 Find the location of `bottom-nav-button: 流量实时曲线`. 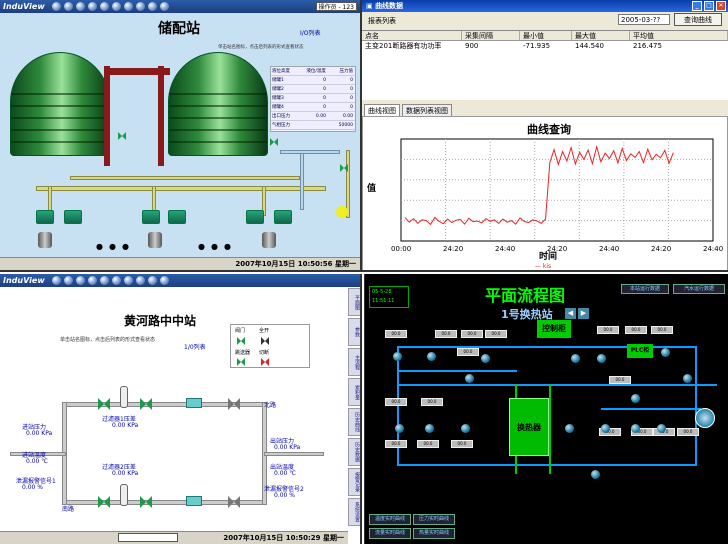

bottom-nav-button: 流量实时曲线 is located at coordinates (390, 533).